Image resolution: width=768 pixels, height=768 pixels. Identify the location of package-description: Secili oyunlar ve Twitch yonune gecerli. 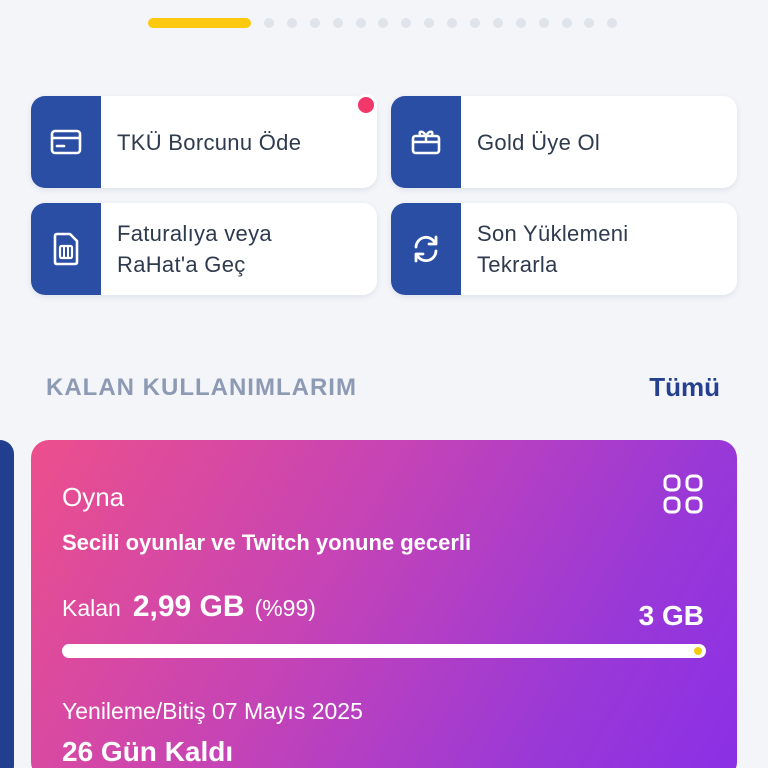
(267, 542).